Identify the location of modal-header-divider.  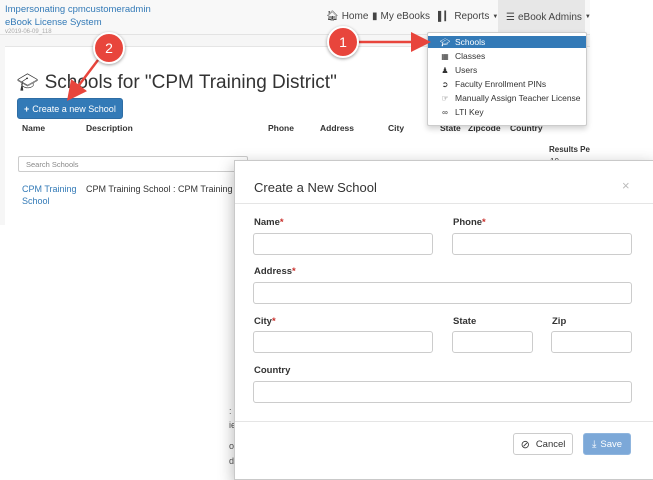
(444, 203).